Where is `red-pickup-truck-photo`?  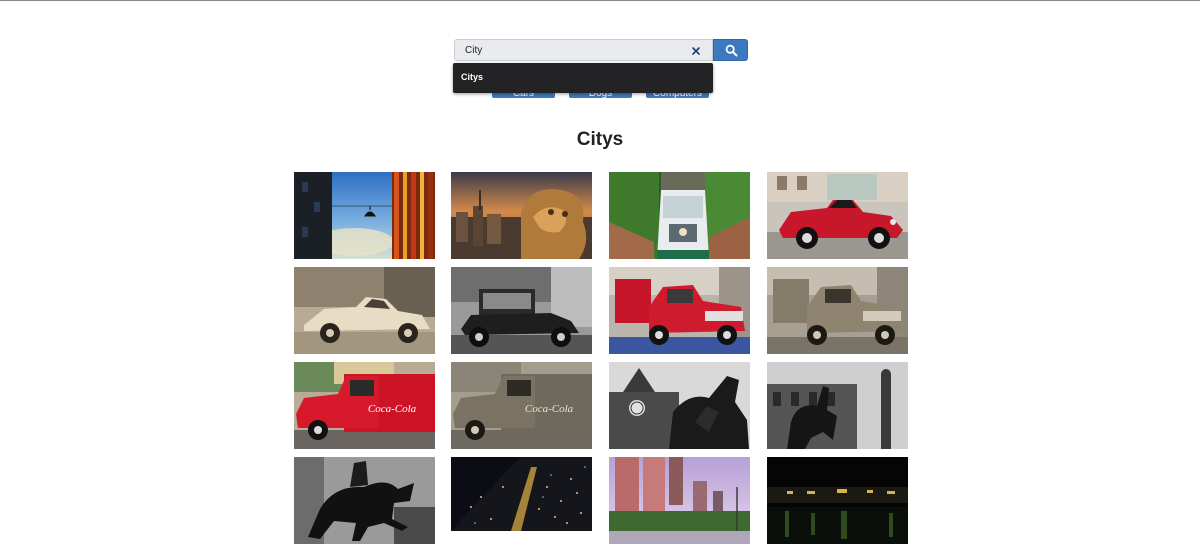
red-pickup-truck-photo is located at coordinates (679, 310).